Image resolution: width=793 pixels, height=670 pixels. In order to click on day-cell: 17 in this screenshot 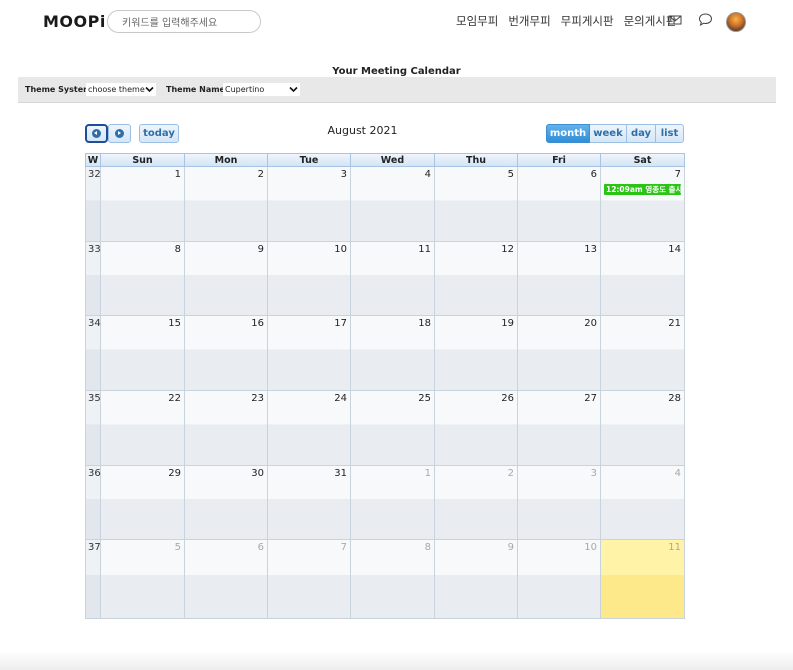, I will do `click(309, 353)`.